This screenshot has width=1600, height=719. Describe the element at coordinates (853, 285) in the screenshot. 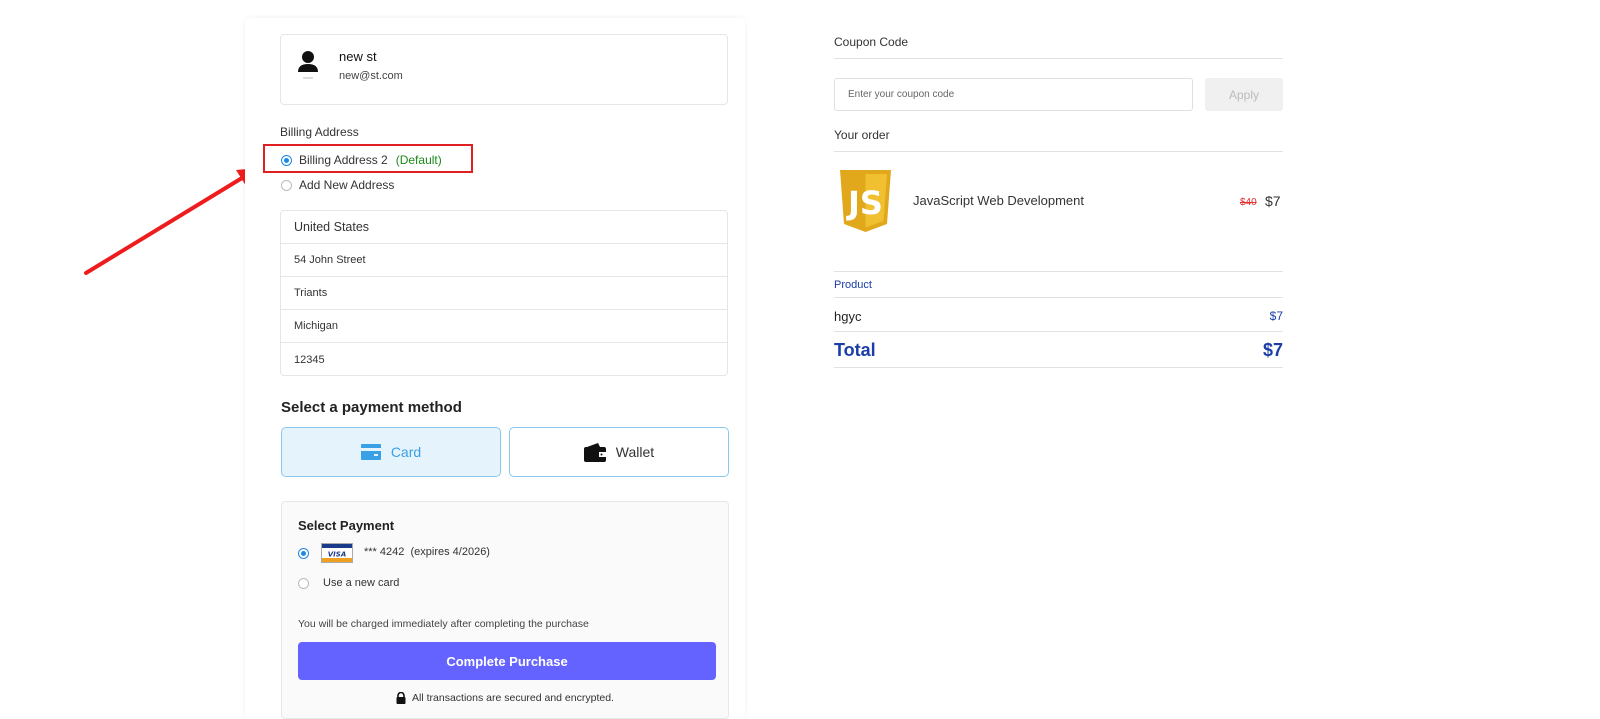

I see `product-header: Product` at that location.